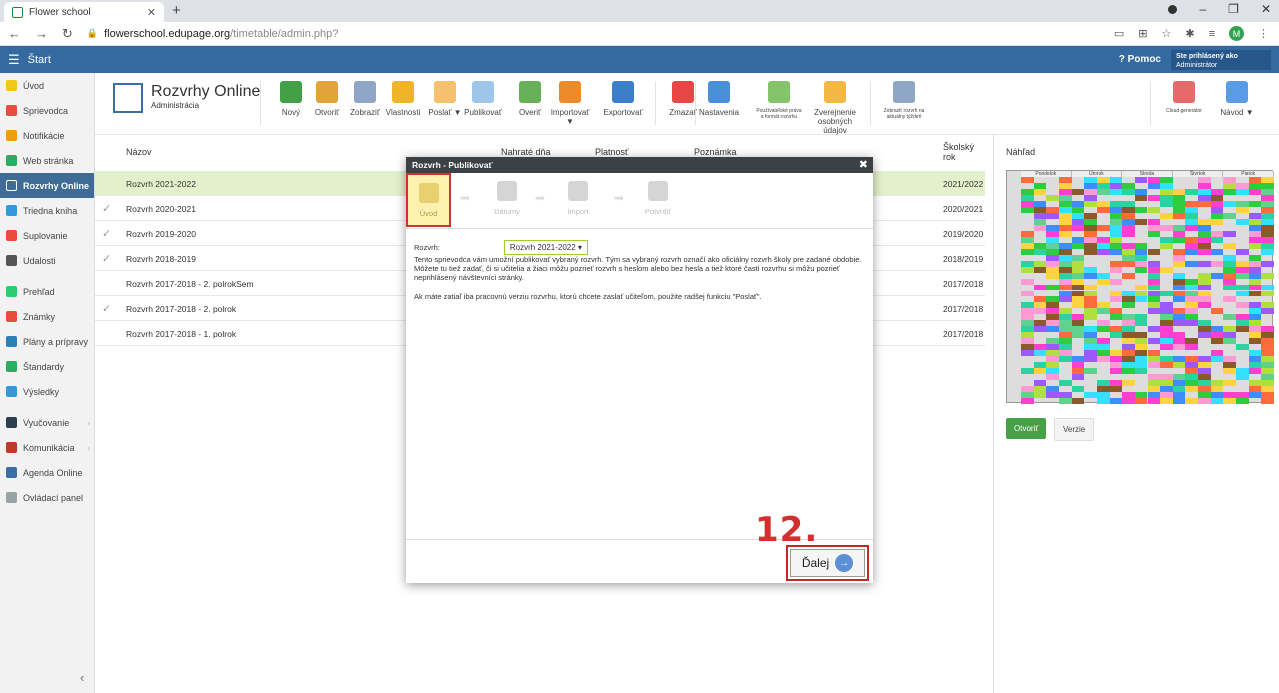  What do you see at coordinates (1166, 33) in the screenshot?
I see `bookmark-star-icon: ☆` at bounding box center [1166, 33].